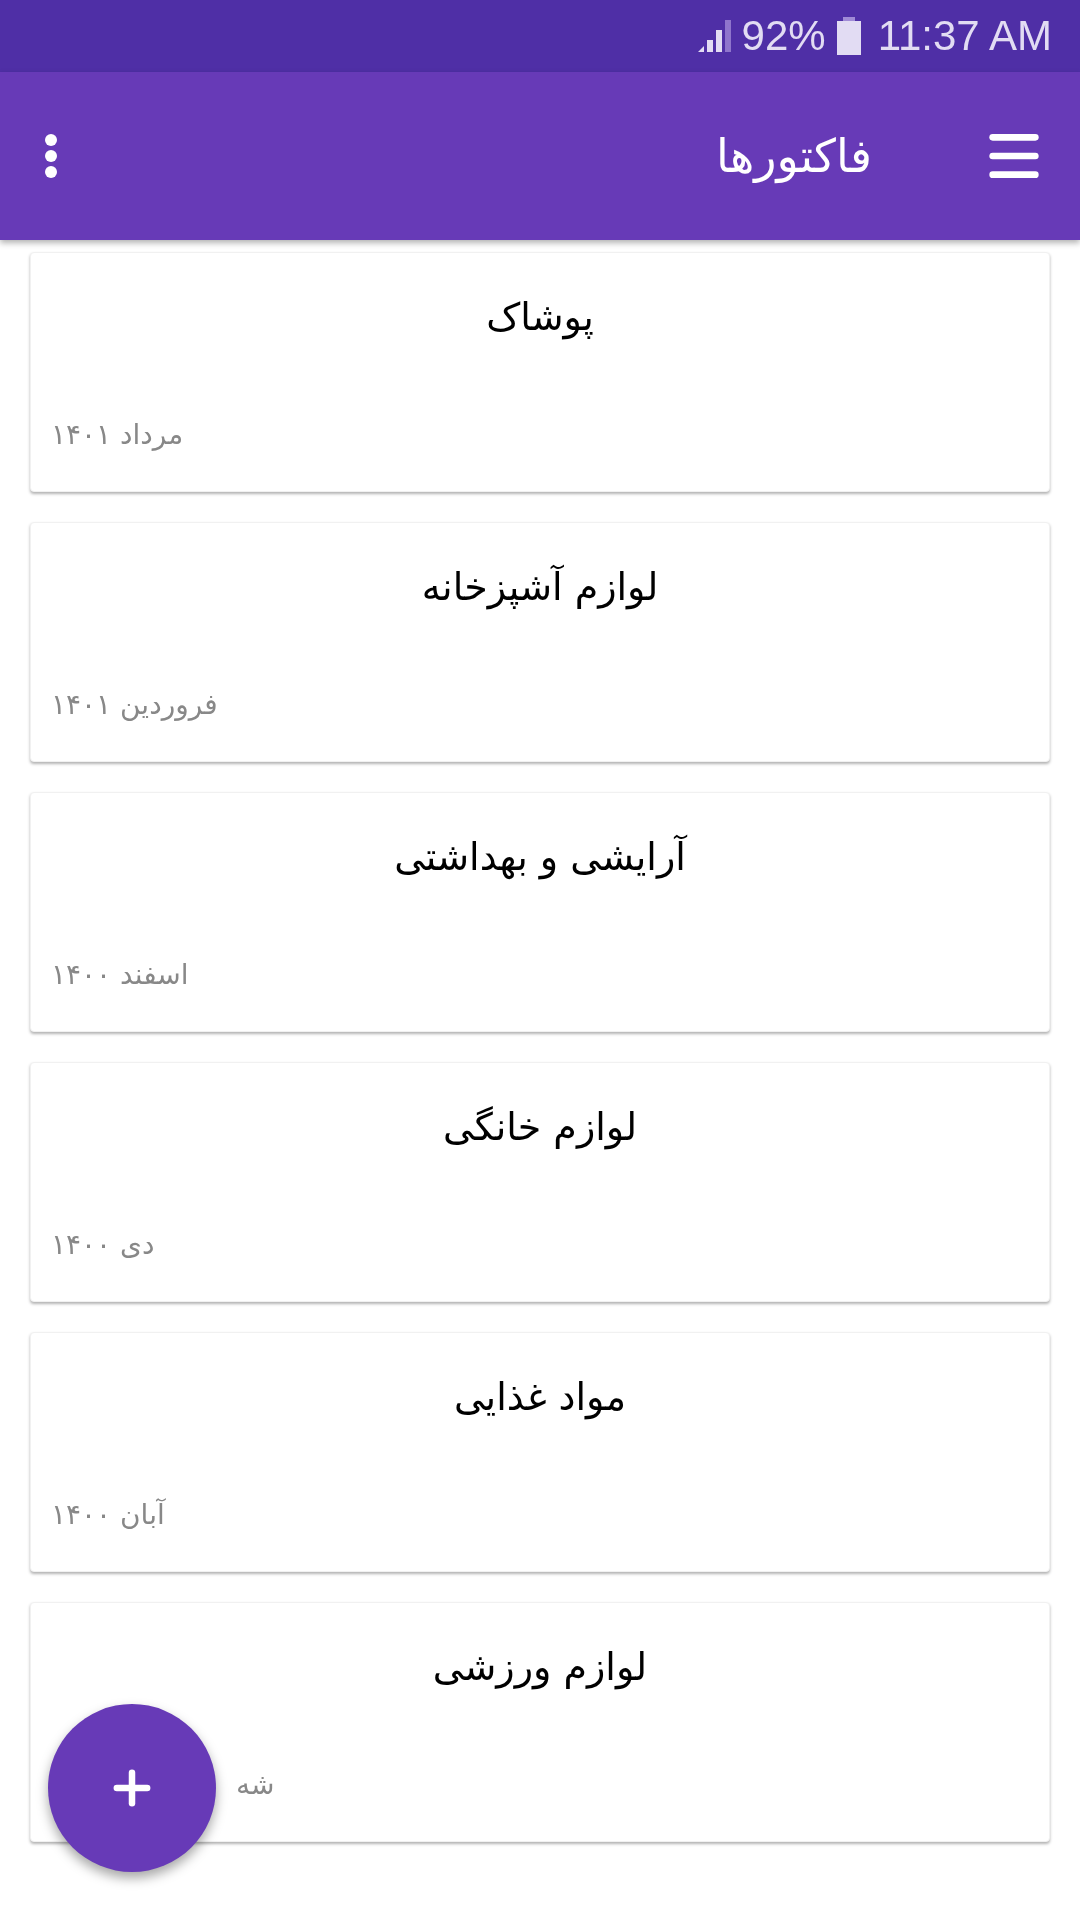  I want to click on invoice-title: آرایشی و بهداشتی, so click(540, 858).